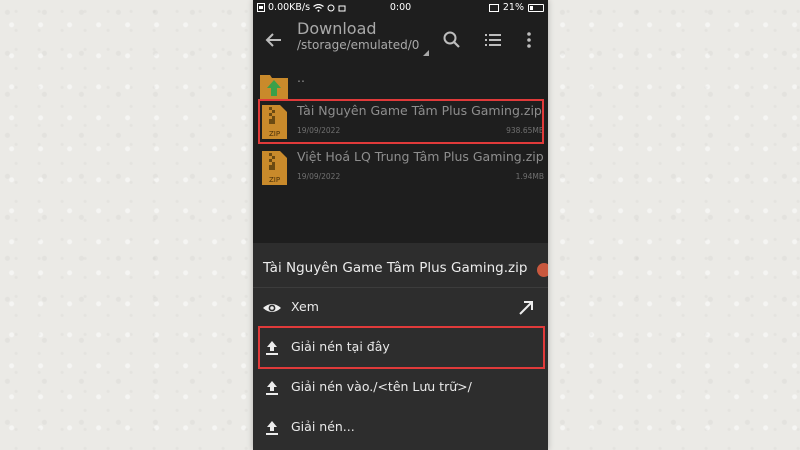 This screenshot has width=800, height=450. I want to click on battery-icon, so click(536, 7).